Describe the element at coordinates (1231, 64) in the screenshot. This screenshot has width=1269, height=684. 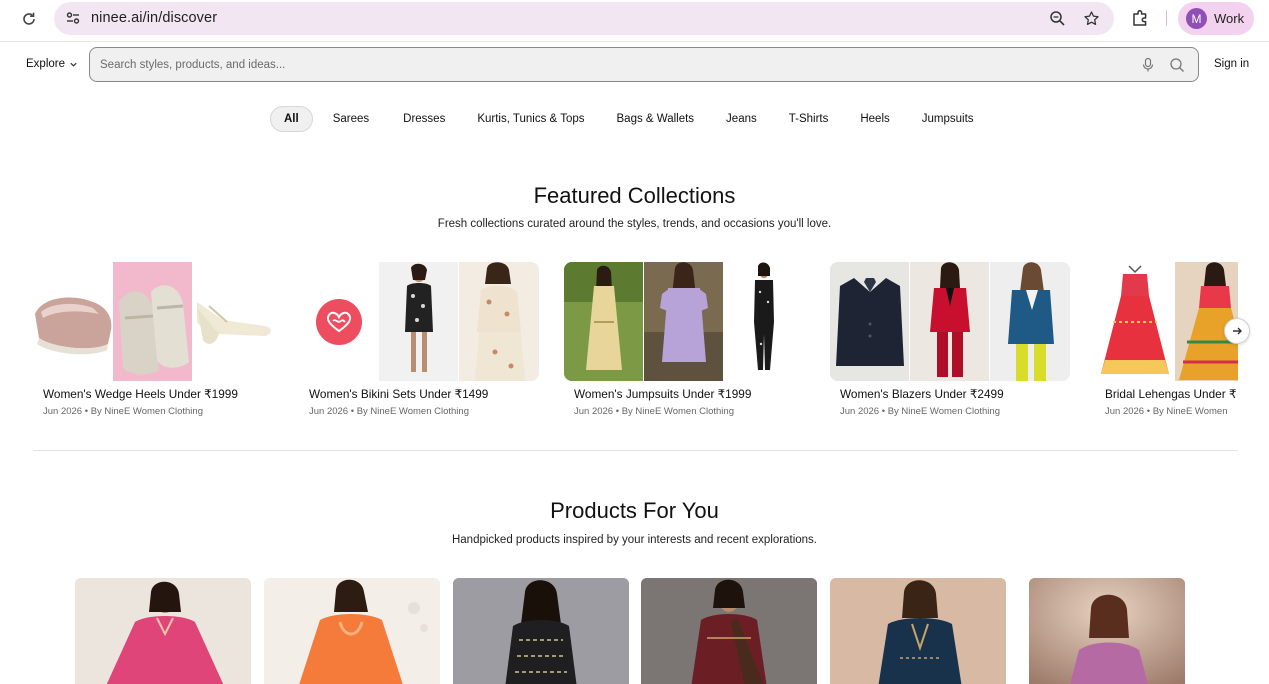
I see `sign-in-button: Sign in` at that location.